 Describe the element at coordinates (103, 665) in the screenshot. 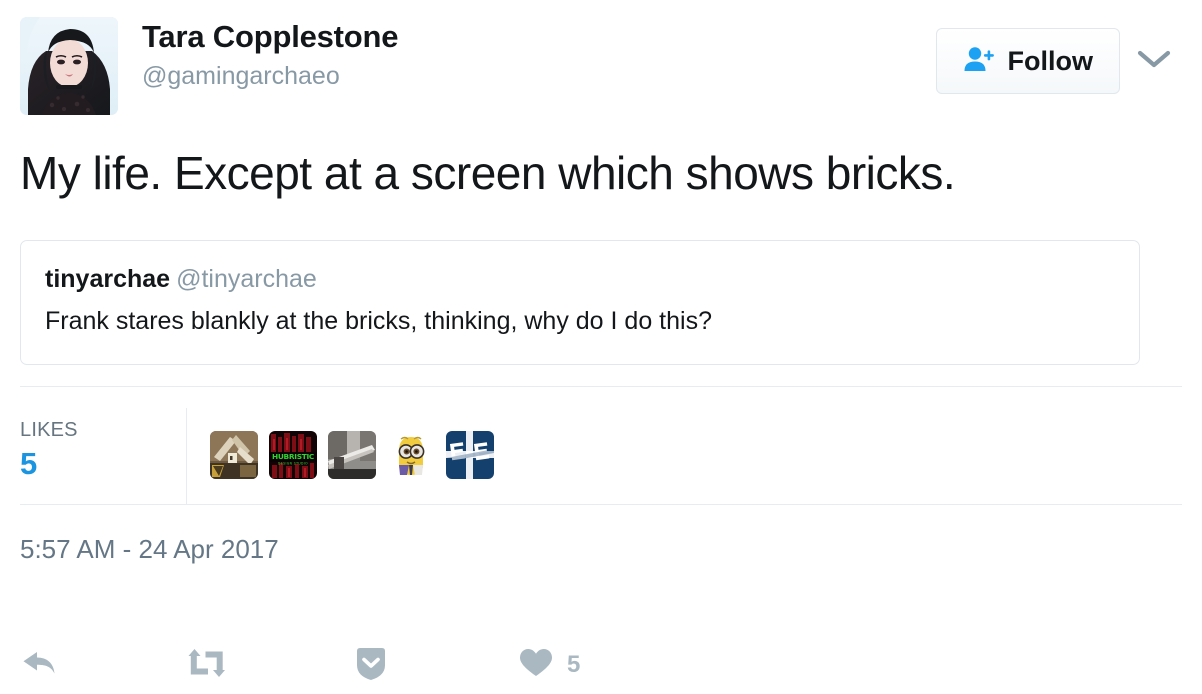

I see `reply-button` at that location.